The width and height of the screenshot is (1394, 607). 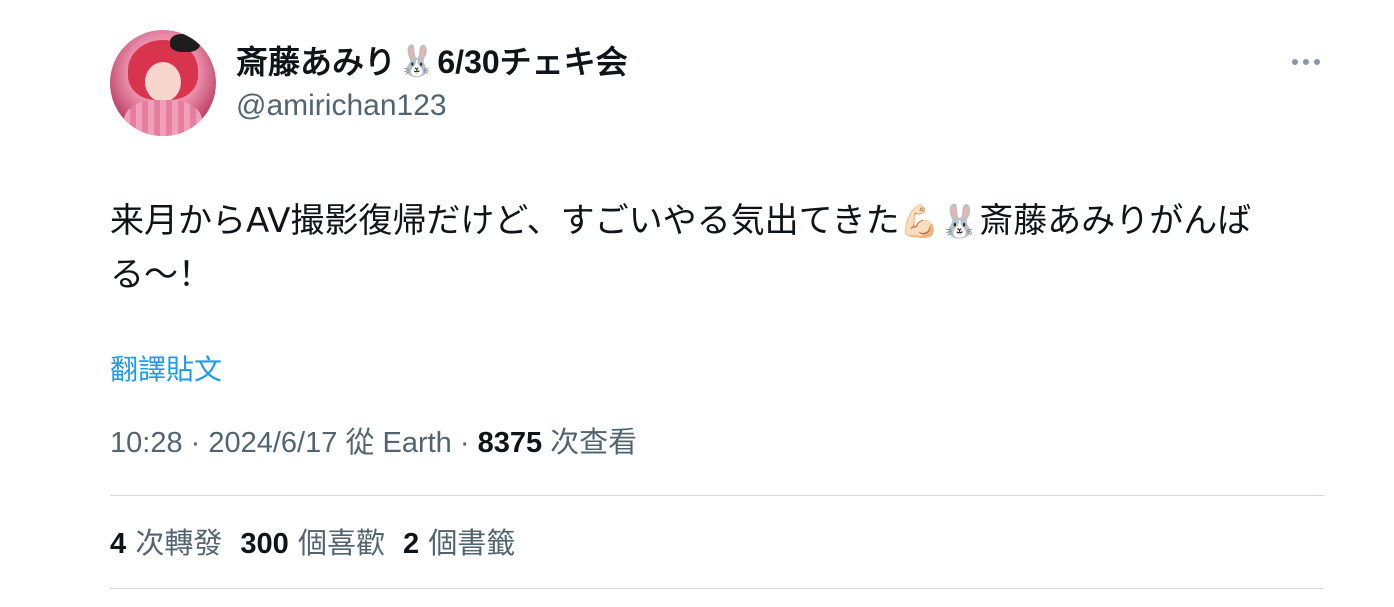 I want to click on likes-count: 300, so click(x=264, y=544).